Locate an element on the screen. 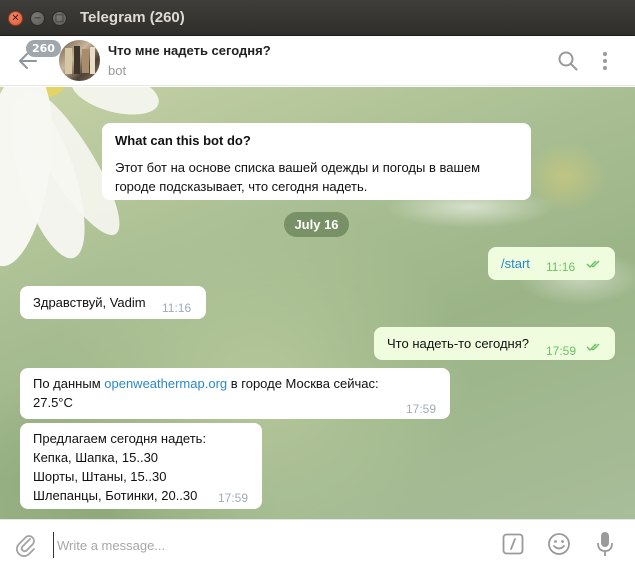 The height and width of the screenshot is (569, 635). more-menu-button is located at coordinates (605, 61).